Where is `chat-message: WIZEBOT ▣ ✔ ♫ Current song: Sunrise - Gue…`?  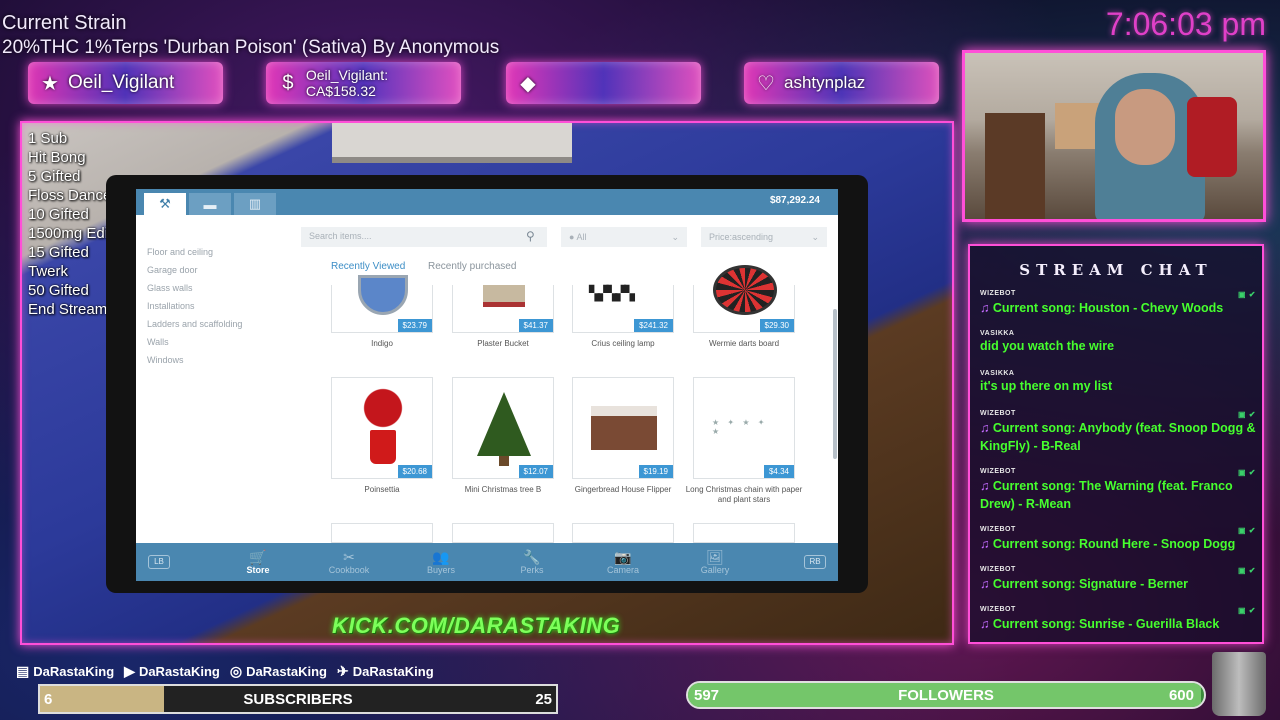 chat-message: WIZEBOT ▣ ✔ ♫ Current song: Sunrise - Gue… is located at coordinates (1118, 618).